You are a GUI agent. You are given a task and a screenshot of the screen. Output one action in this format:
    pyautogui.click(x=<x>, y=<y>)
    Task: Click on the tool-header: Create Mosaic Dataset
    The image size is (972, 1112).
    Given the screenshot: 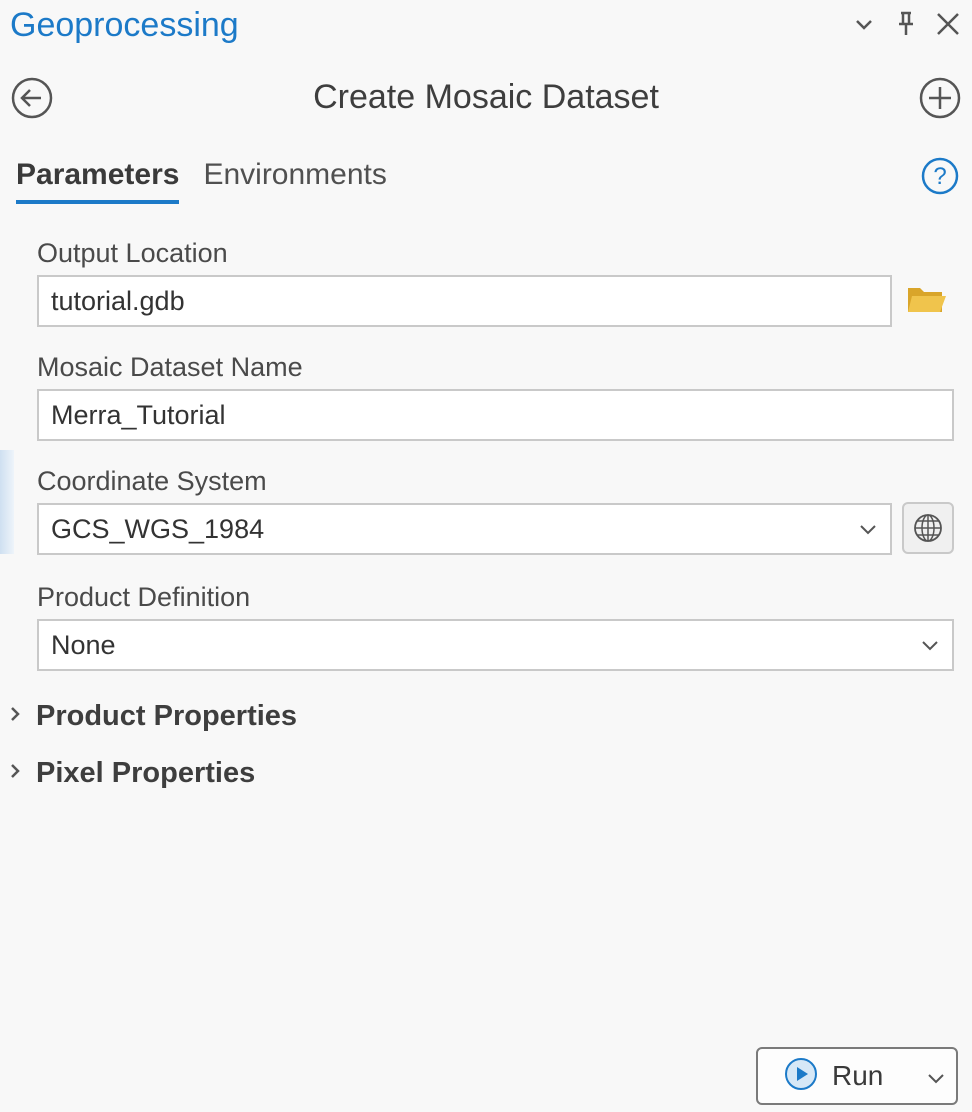 What is the action you would take?
    pyautogui.click(x=486, y=98)
    